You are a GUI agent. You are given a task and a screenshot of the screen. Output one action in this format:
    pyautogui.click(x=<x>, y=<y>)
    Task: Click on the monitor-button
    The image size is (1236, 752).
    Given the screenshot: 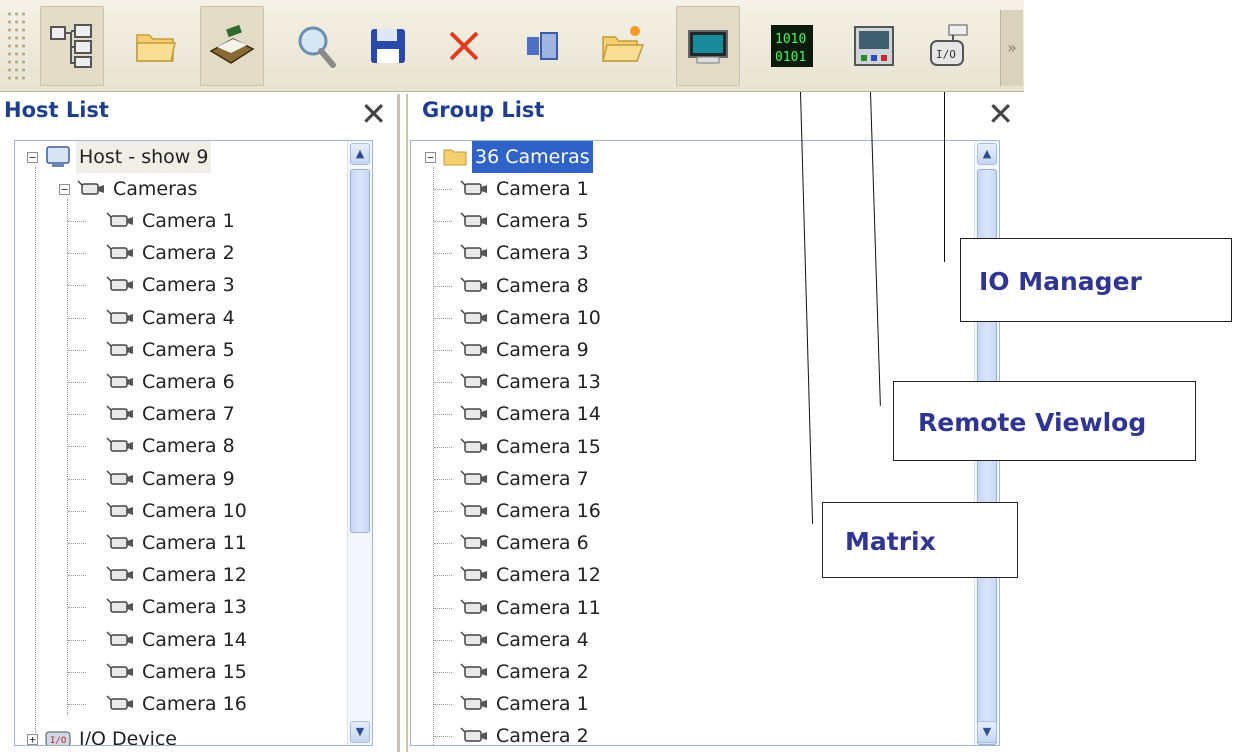 What is the action you would take?
    pyautogui.click(x=708, y=46)
    